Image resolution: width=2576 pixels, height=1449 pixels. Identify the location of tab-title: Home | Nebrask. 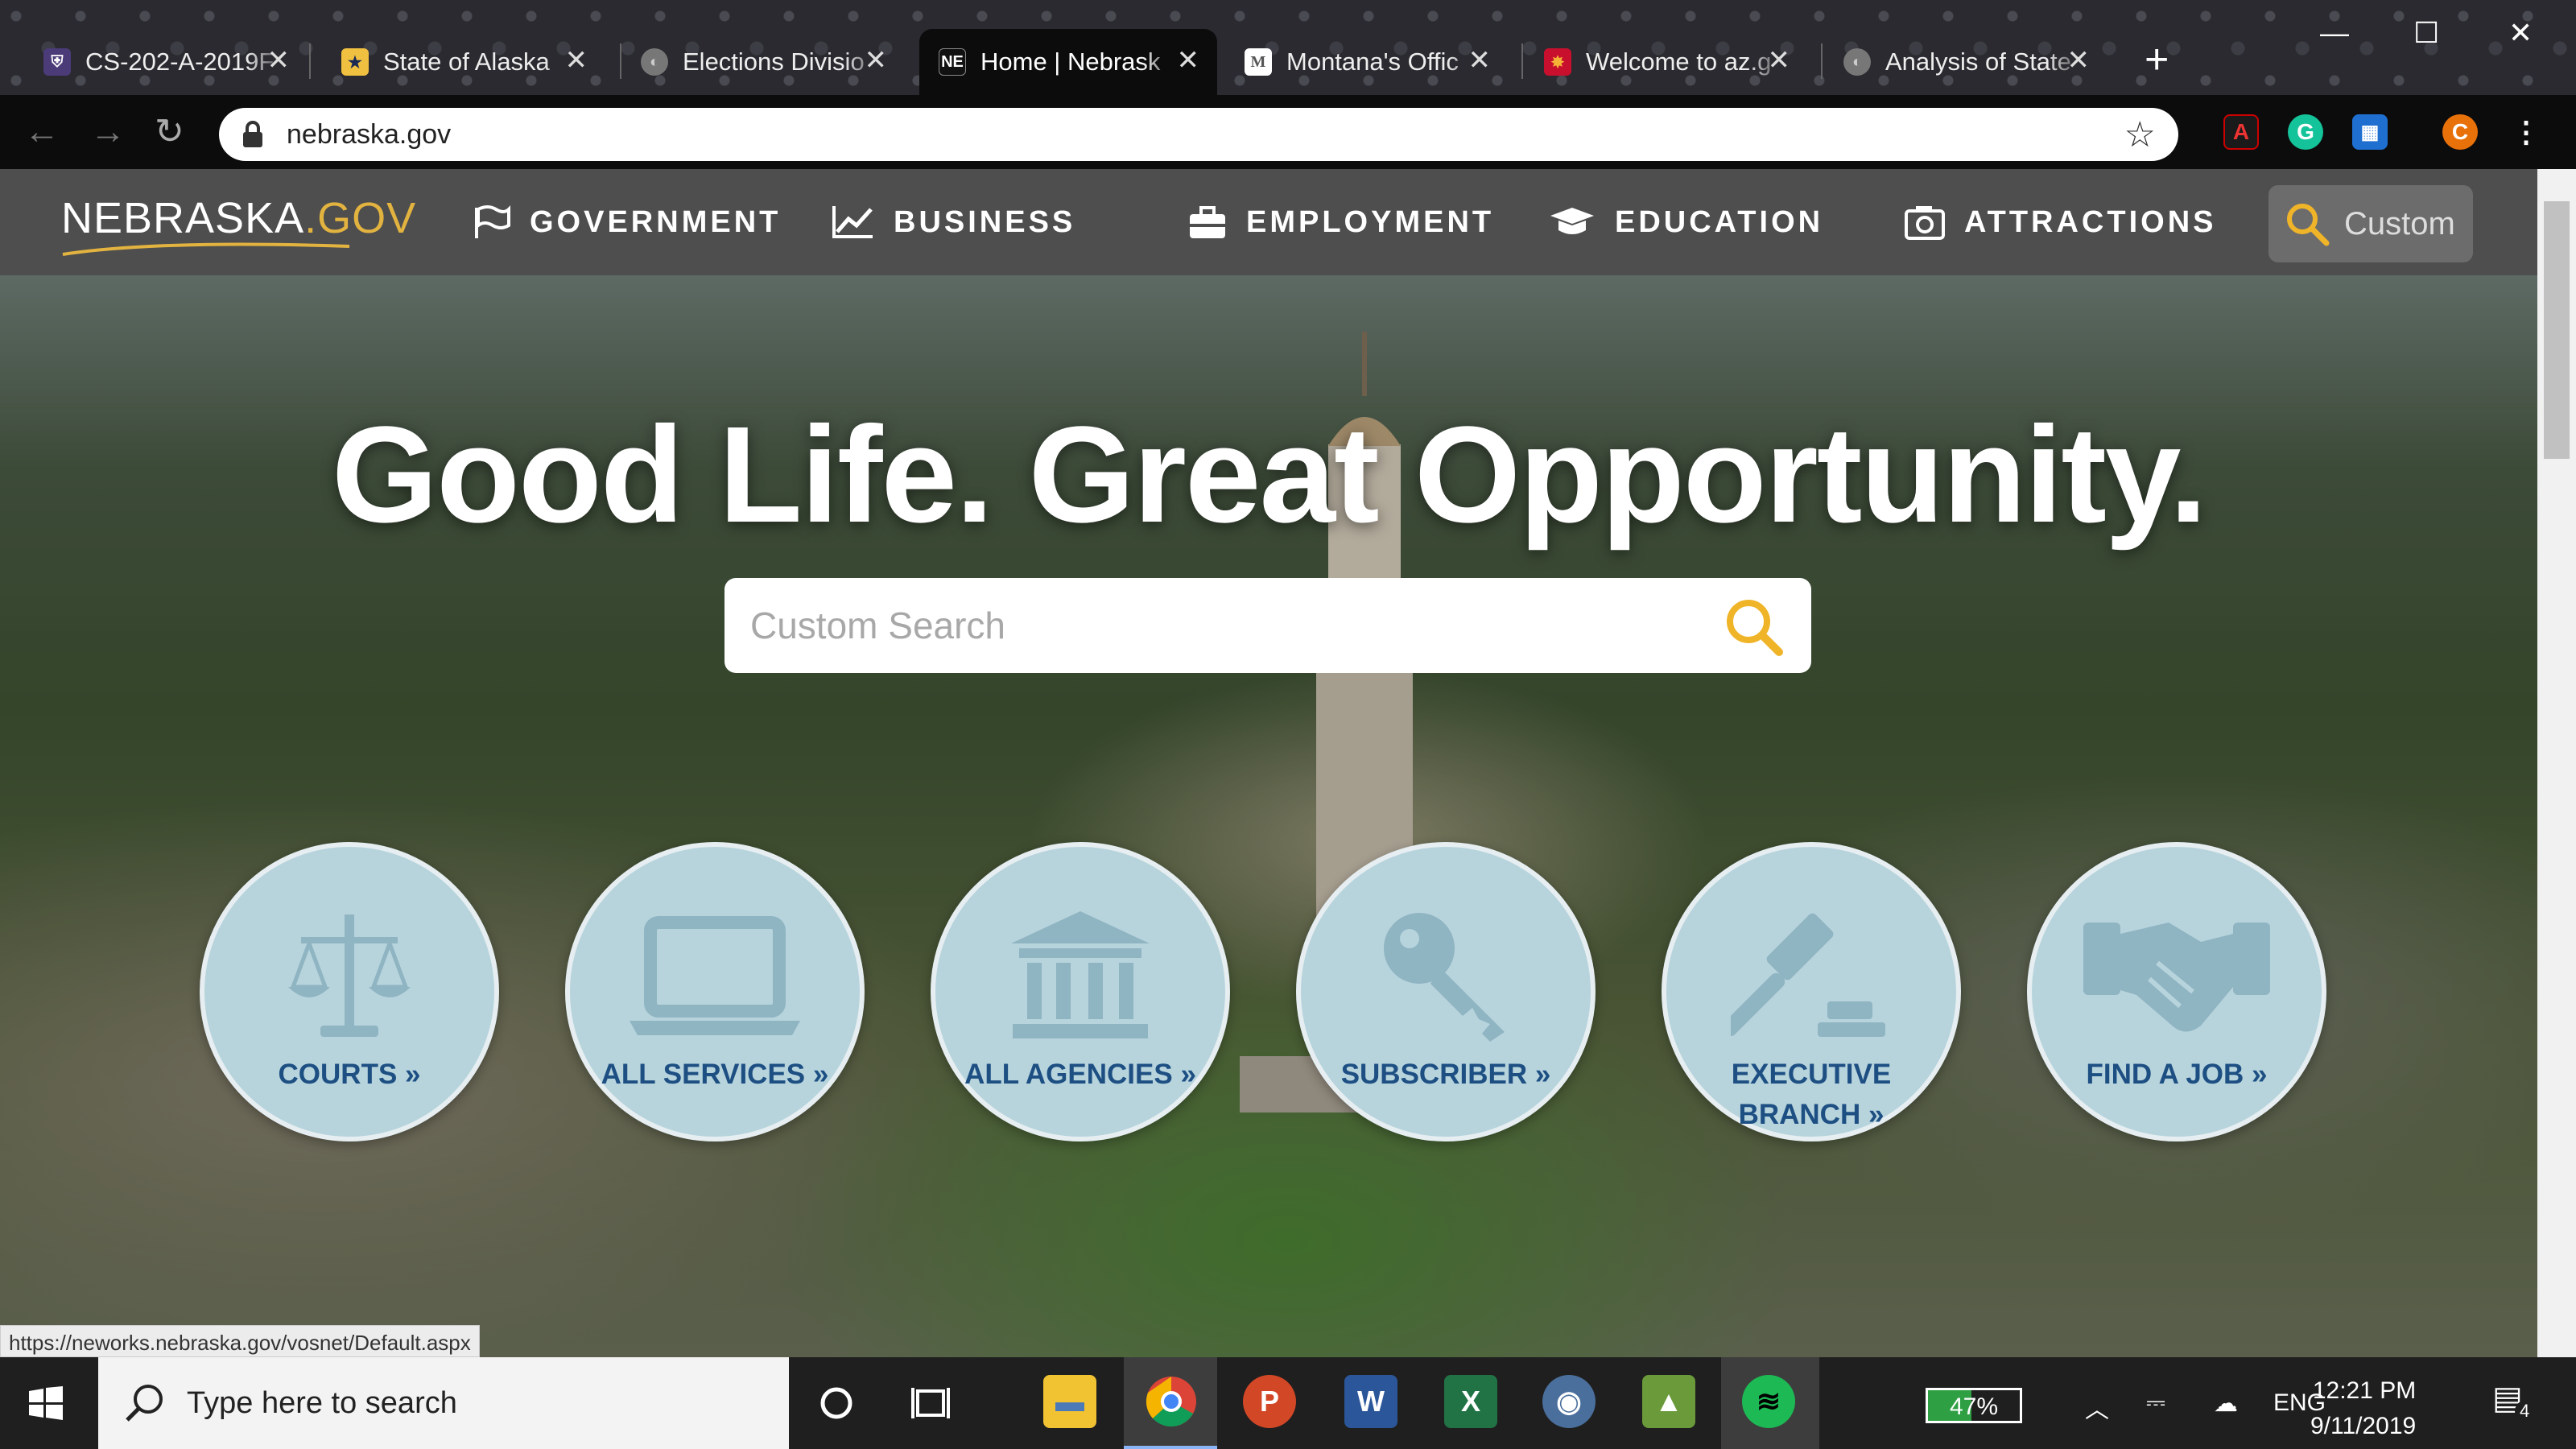
(1070, 61).